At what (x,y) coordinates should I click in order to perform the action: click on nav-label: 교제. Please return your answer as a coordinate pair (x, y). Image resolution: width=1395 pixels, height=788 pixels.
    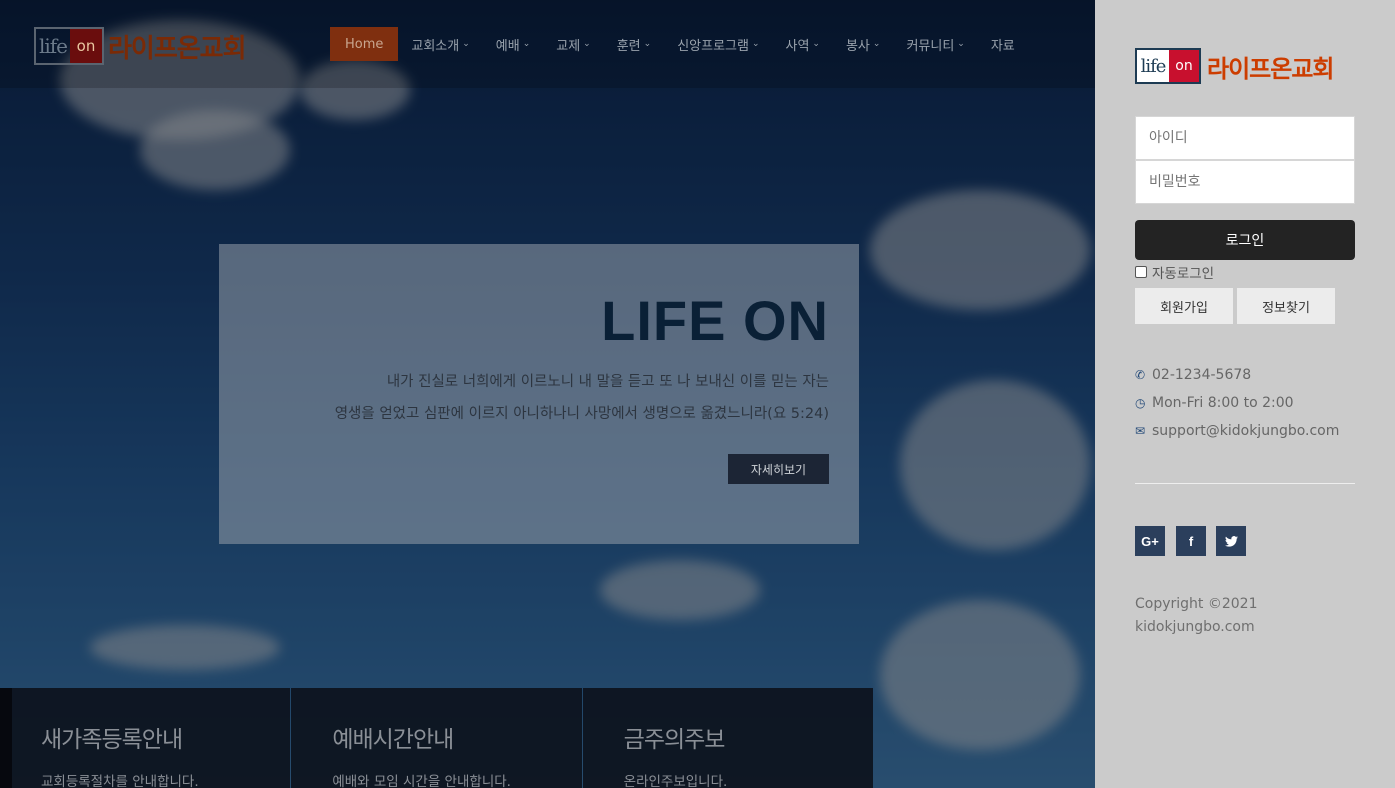
    Looking at the image, I should click on (568, 46).